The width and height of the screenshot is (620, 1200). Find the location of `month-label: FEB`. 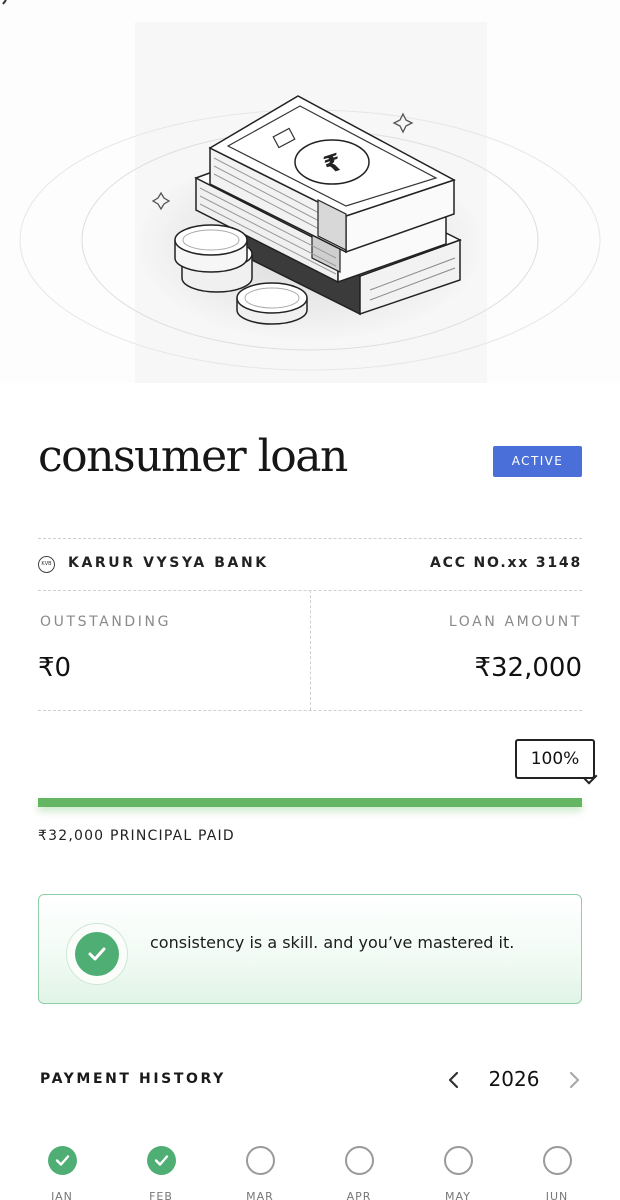

month-label: FEB is located at coordinates (161, 1195).